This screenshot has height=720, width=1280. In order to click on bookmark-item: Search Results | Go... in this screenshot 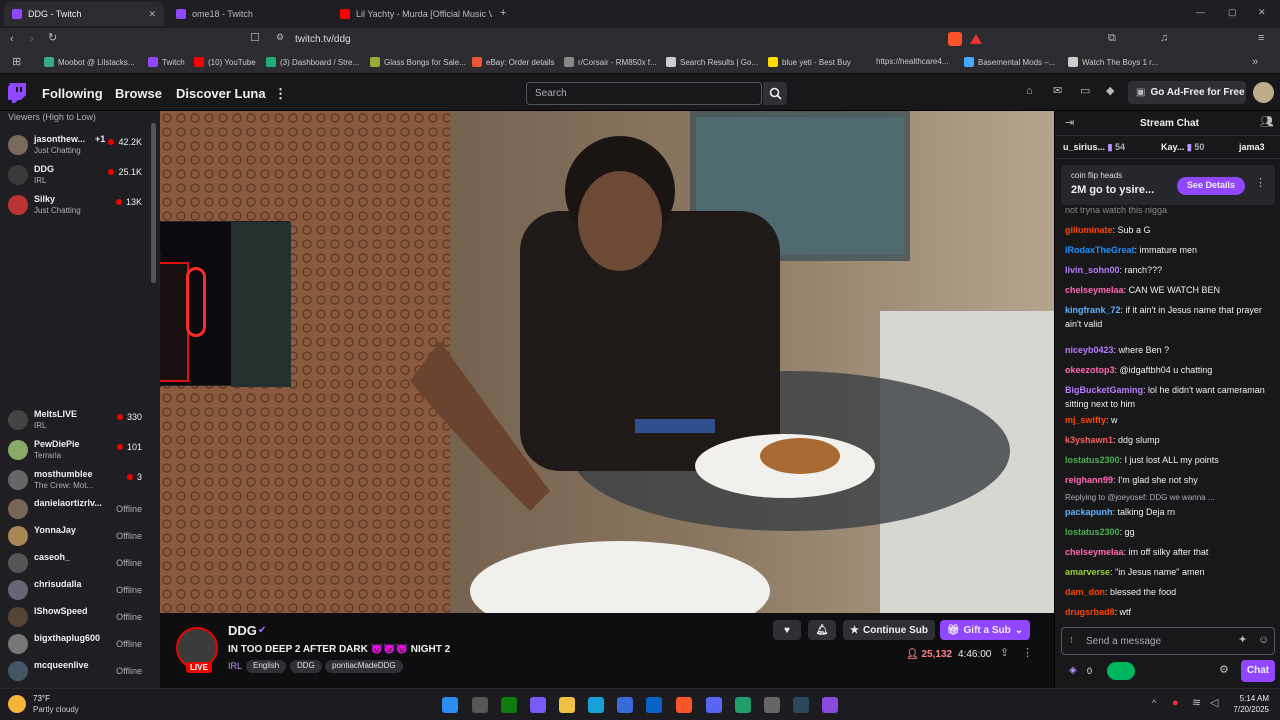, I will do `click(712, 62)`.